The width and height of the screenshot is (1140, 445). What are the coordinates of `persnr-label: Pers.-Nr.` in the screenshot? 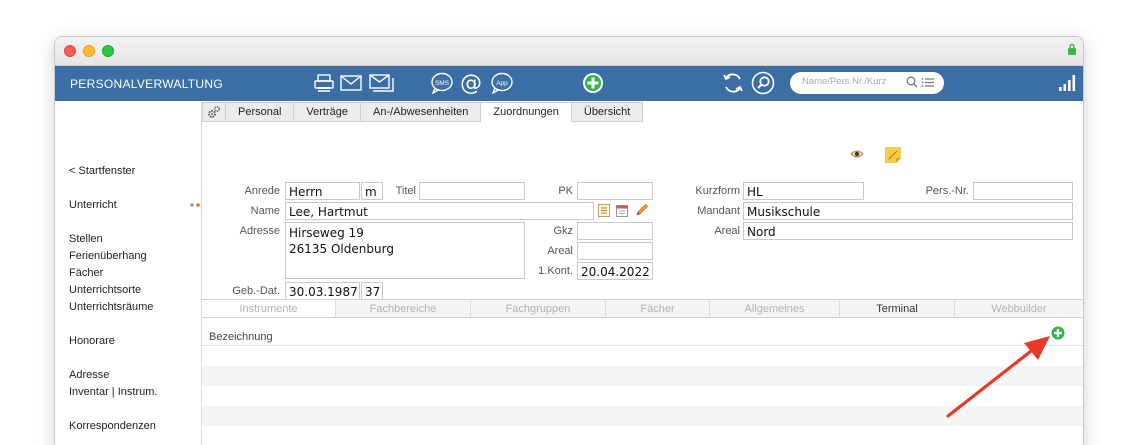 It's located at (947, 191).